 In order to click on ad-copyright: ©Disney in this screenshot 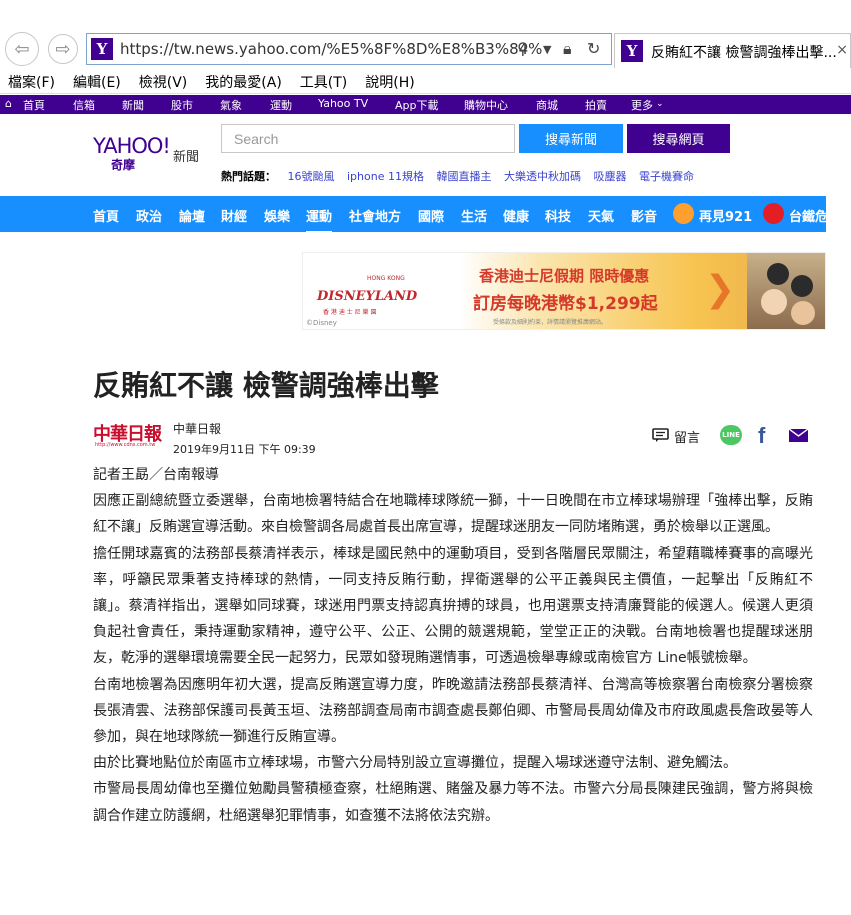, I will do `click(321, 323)`.